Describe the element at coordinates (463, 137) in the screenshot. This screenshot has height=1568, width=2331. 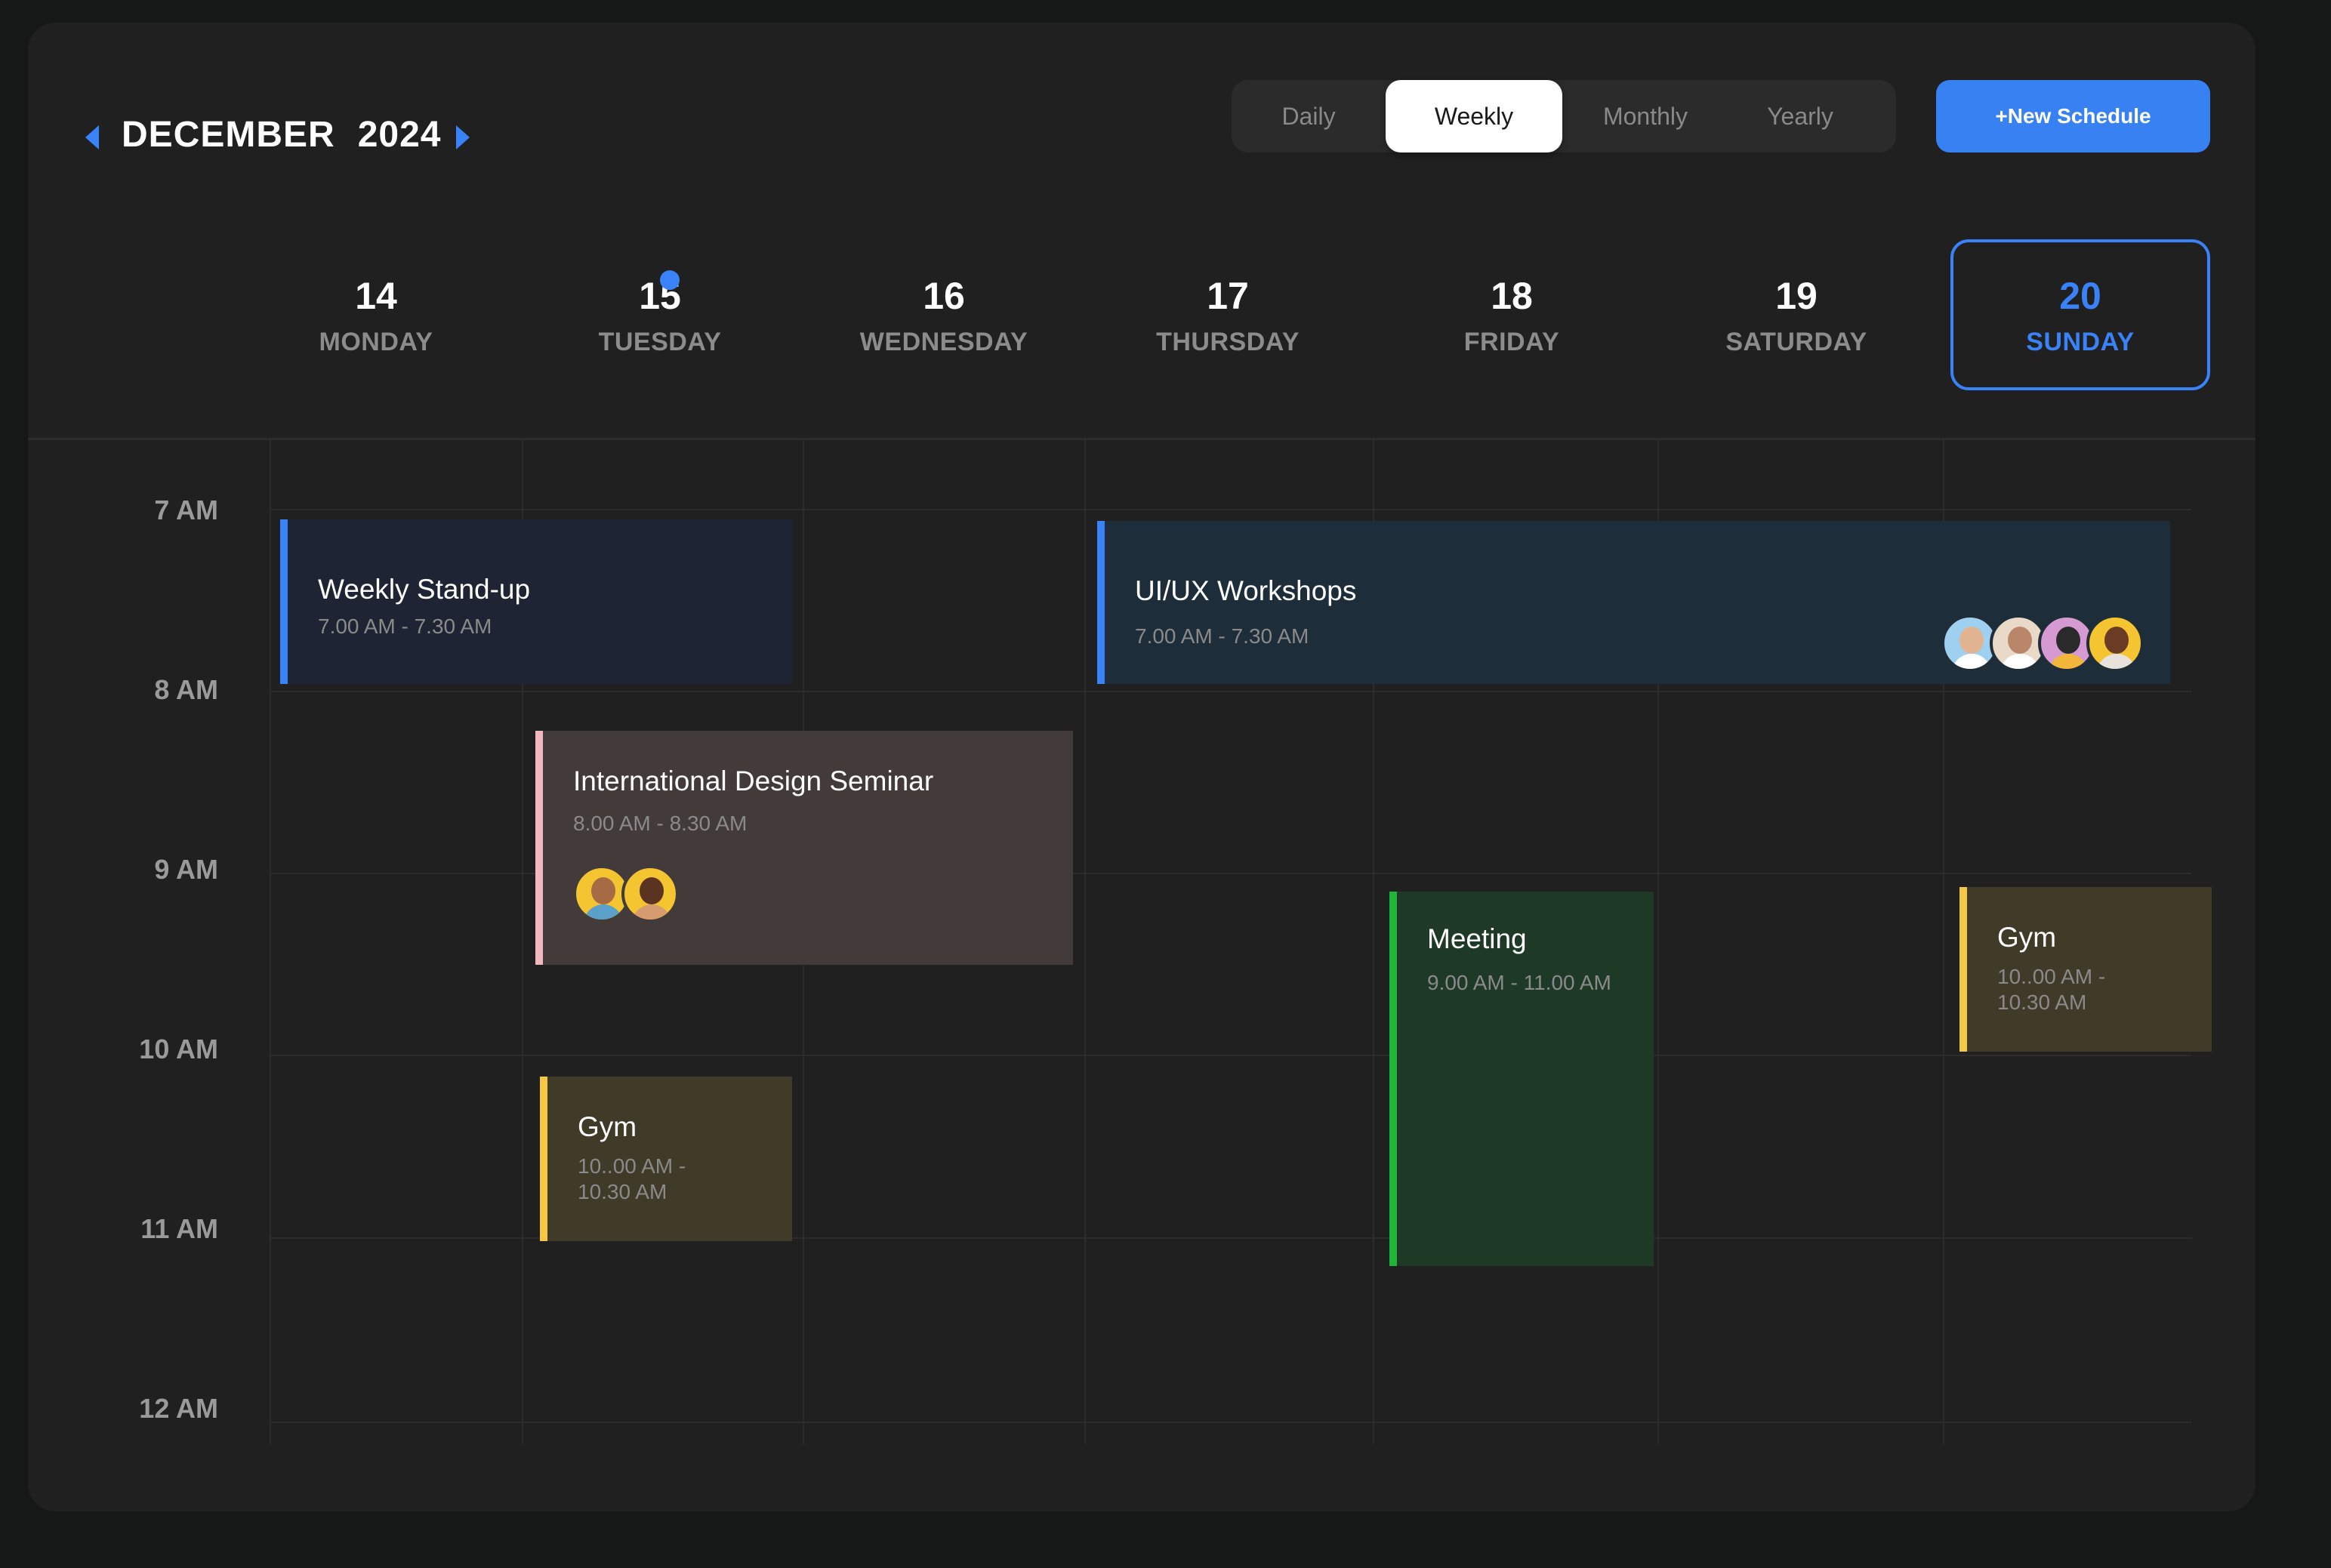
I see `next-month-arrow-icon` at that location.